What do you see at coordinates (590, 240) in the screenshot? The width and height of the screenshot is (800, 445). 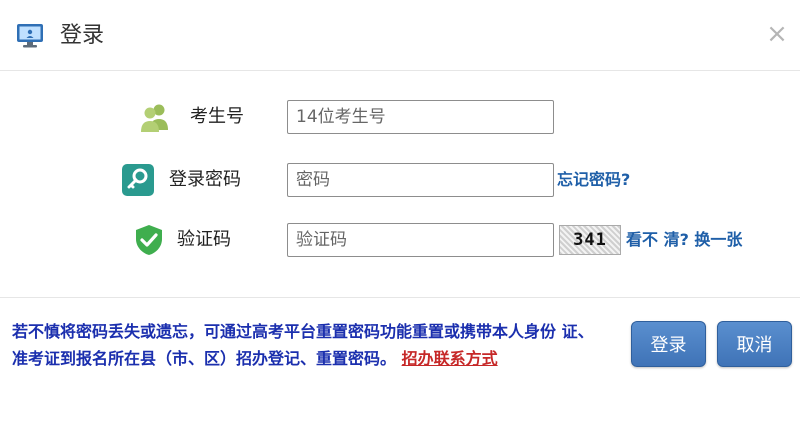 I see `captcha-image: 341` at bounding box center [590, 240].